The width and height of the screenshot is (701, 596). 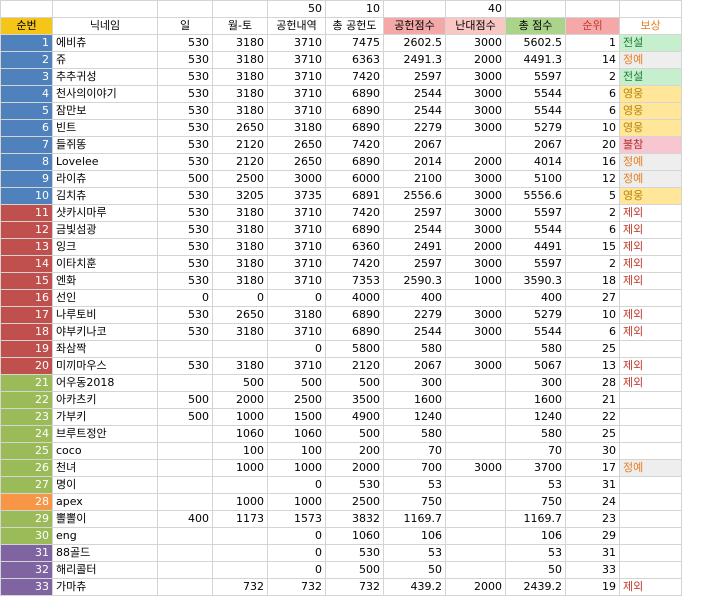 What do you see at coordinates (26, 570) in the screenshot?
I see `row-index-cell: 32` at bounding box center [26, 570].